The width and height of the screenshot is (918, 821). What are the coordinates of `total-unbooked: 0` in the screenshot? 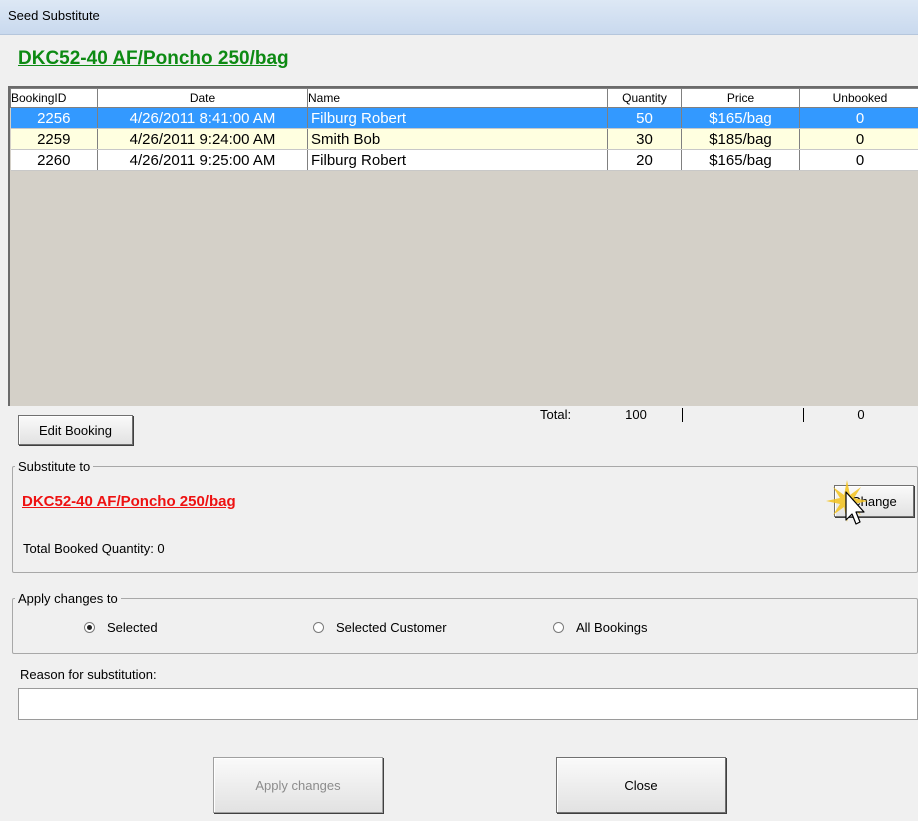 It's located at (861, 414).